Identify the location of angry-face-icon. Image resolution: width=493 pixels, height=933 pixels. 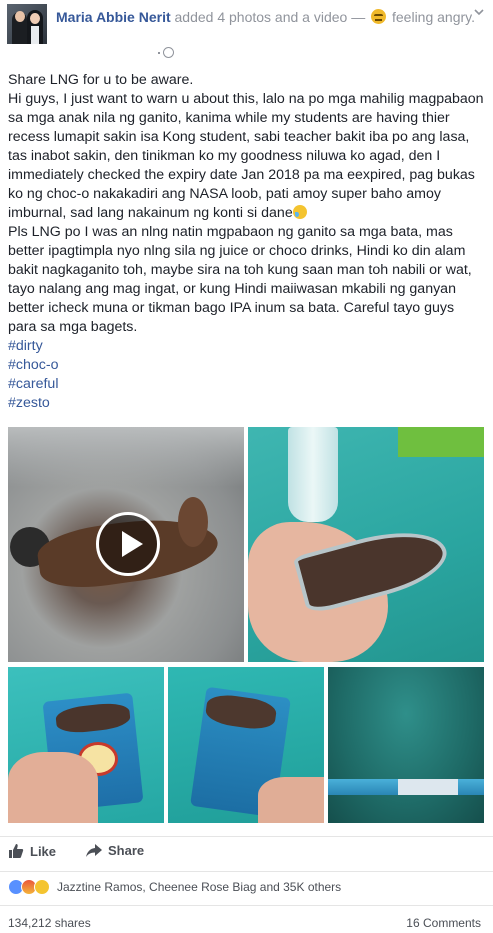
(379, 16).